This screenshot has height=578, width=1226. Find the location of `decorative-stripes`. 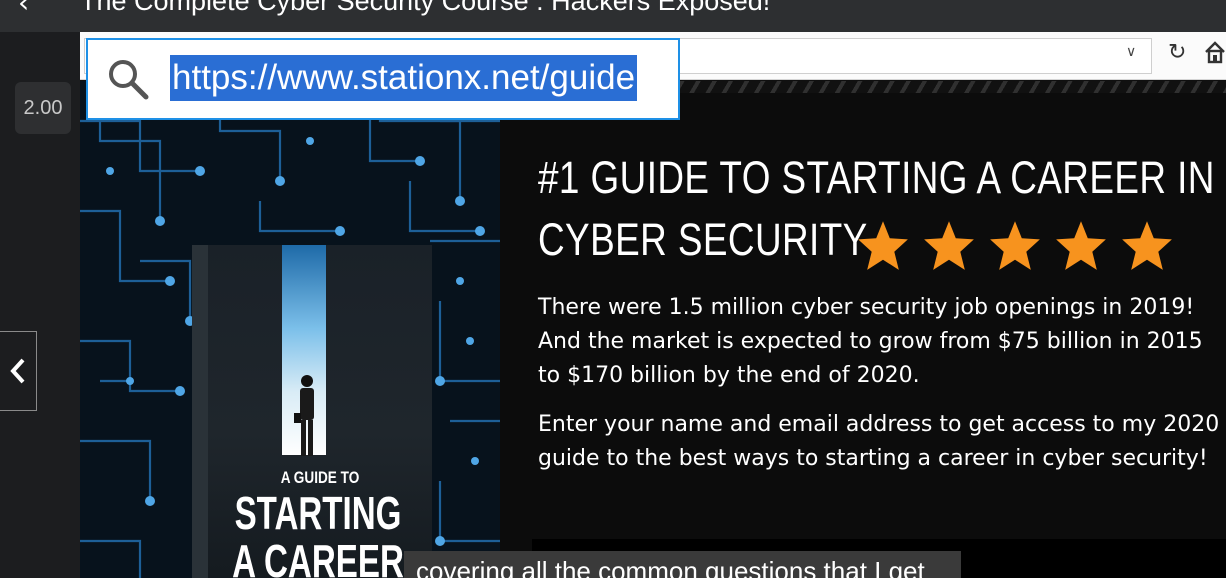

decorative-stripes is located at coordinates (953, 87).